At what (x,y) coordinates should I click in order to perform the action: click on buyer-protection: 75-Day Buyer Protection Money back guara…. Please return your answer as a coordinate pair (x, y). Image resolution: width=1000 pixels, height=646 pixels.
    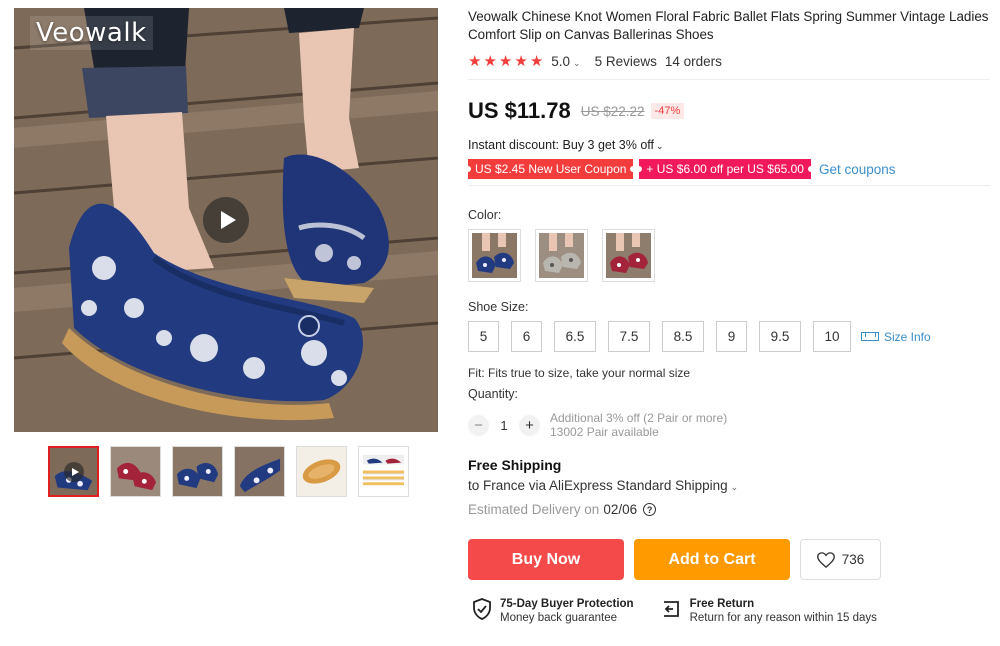
    Looking at the image, I should click on (553, 611).